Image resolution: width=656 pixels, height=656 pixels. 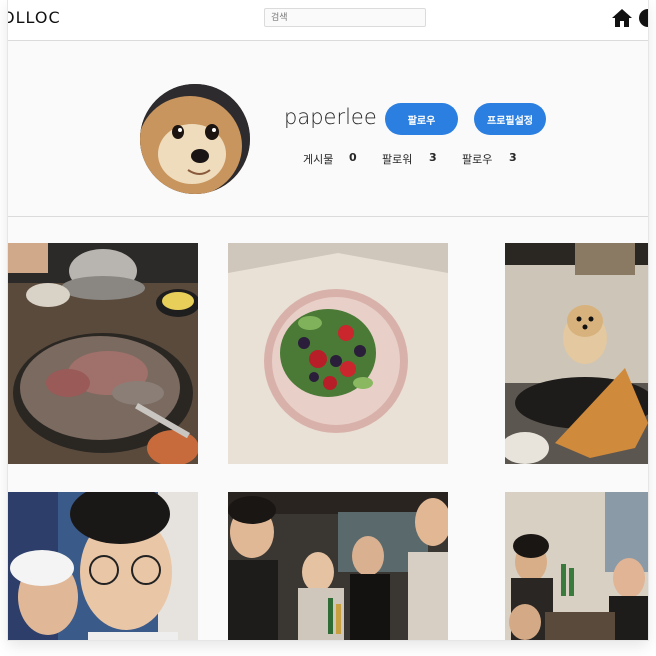 What do you see at coordinates (397, 159) in the screenshot?
I see `stat-label: 팔로워` at bounding box center [397, 159].